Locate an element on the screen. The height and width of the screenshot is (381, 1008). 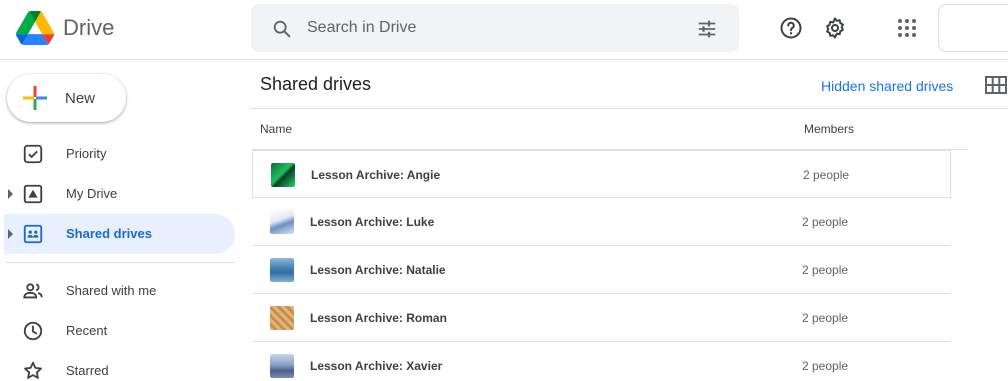
drive-brand-label: Drive is located at coordinates (89, 27).